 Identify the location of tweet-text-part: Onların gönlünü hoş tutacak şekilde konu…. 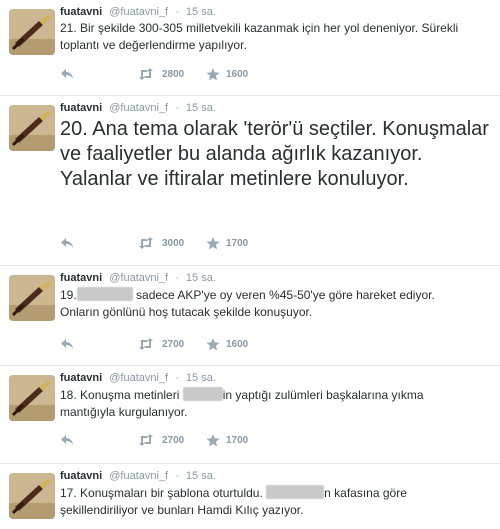
(186, 312).